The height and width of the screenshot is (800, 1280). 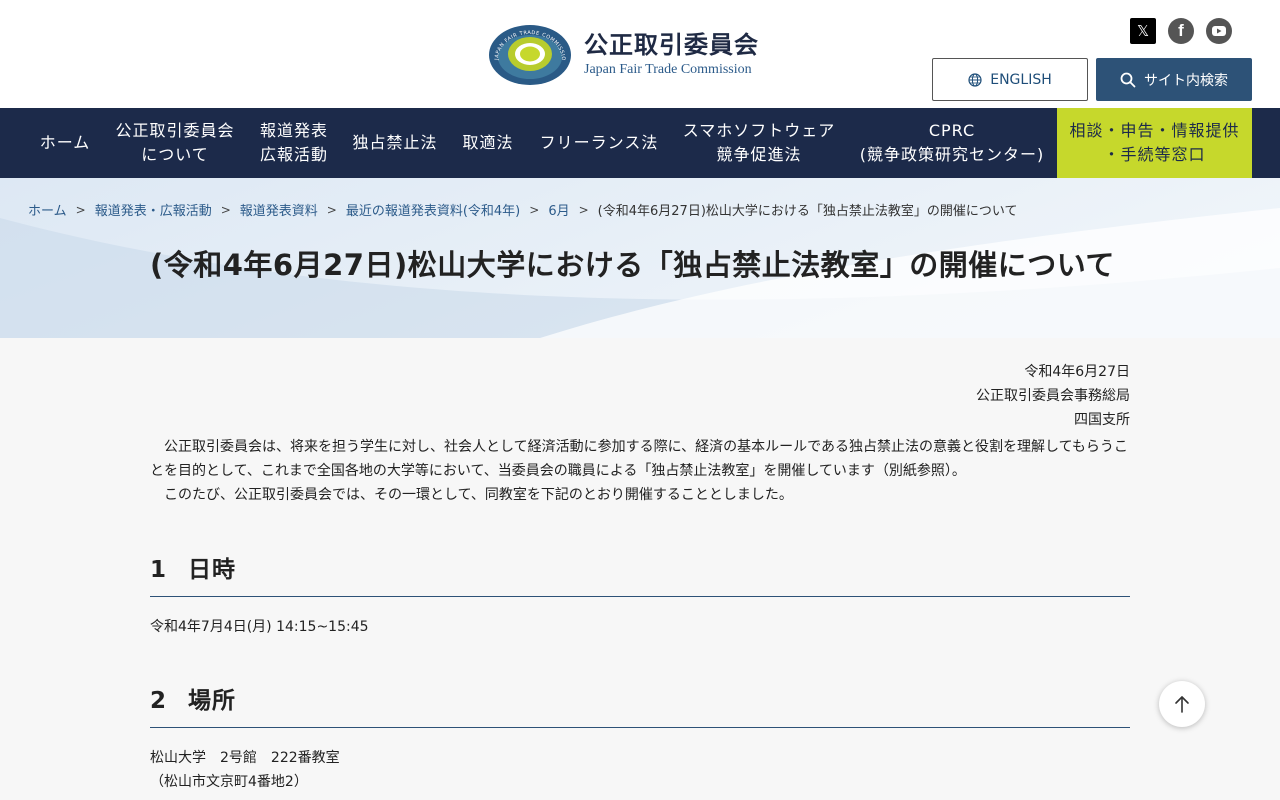 What do you see at coordinates (1143, 31) in the screenshot?
I see `x-icon: 𝕏` at bounding box center [1143, 31].